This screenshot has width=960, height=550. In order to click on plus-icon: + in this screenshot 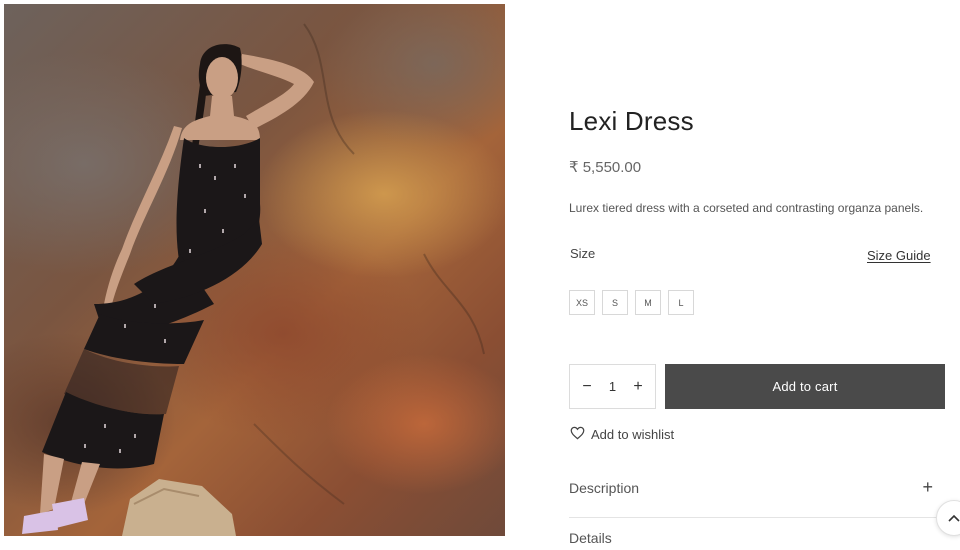, I will do `click(927, 487)`.